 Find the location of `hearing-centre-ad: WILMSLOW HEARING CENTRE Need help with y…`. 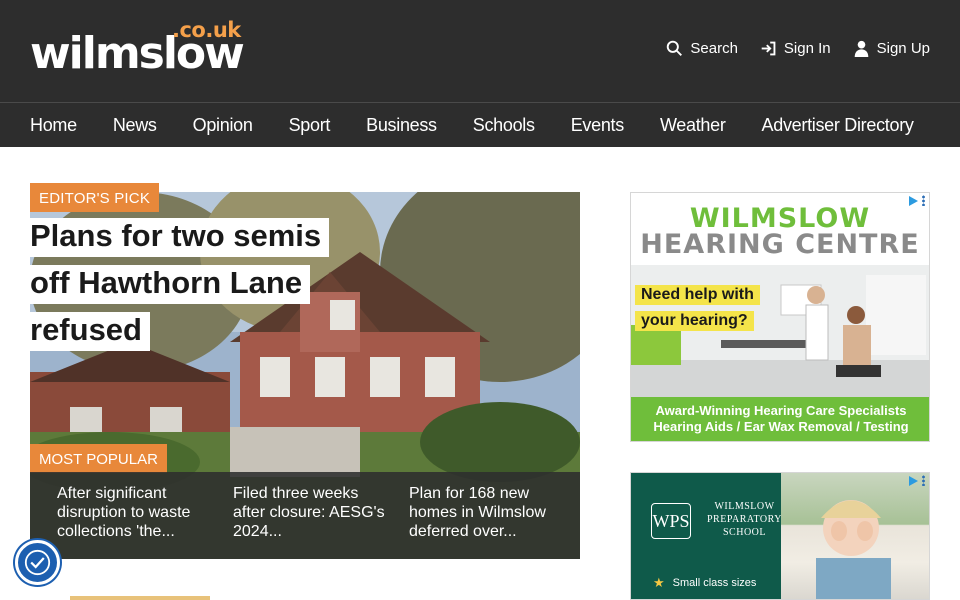

hearing-centre-ad: WILMSLOW HEARING CENTRE Need help with y… is located at coordinates (780, 317).